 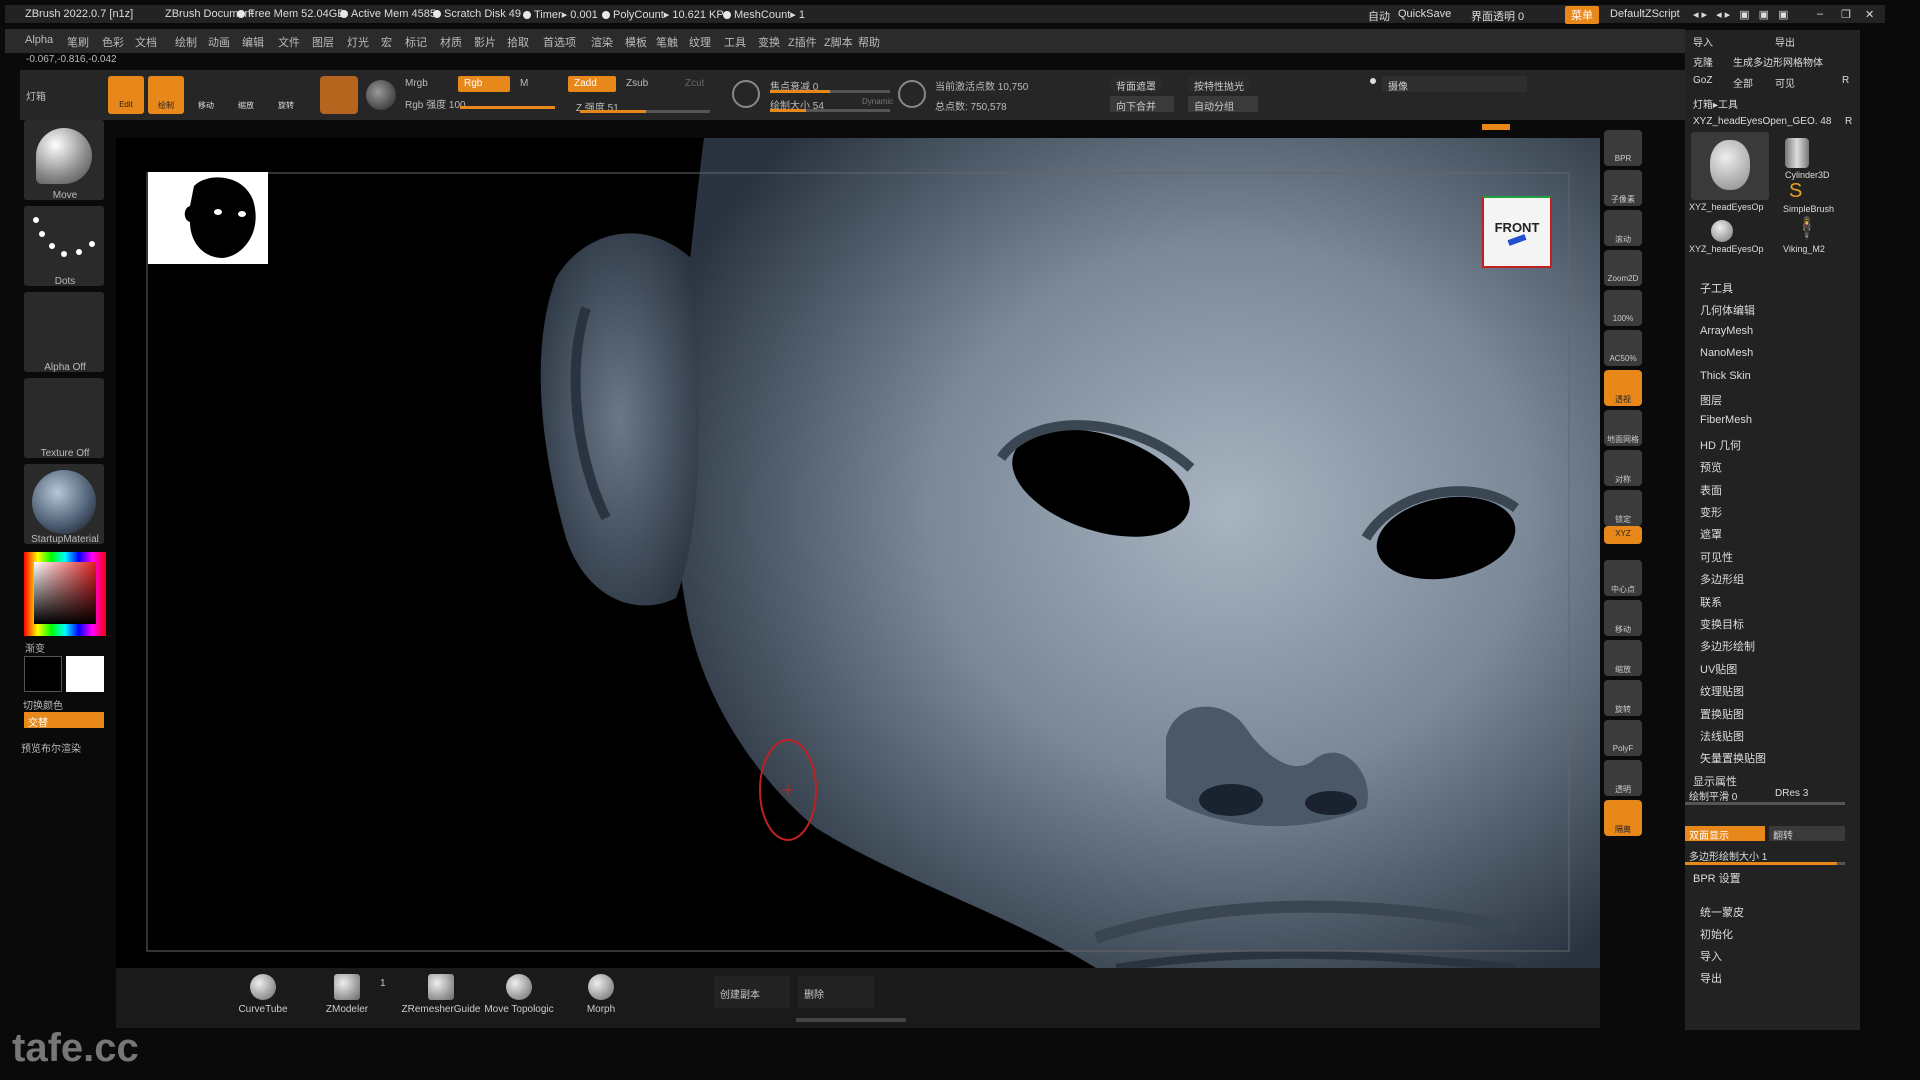 What do you see at coordinates (1223, 104) in the screenshot?
I see `auto-groups-button: 自动分组` at bounding box center [1223, 104].